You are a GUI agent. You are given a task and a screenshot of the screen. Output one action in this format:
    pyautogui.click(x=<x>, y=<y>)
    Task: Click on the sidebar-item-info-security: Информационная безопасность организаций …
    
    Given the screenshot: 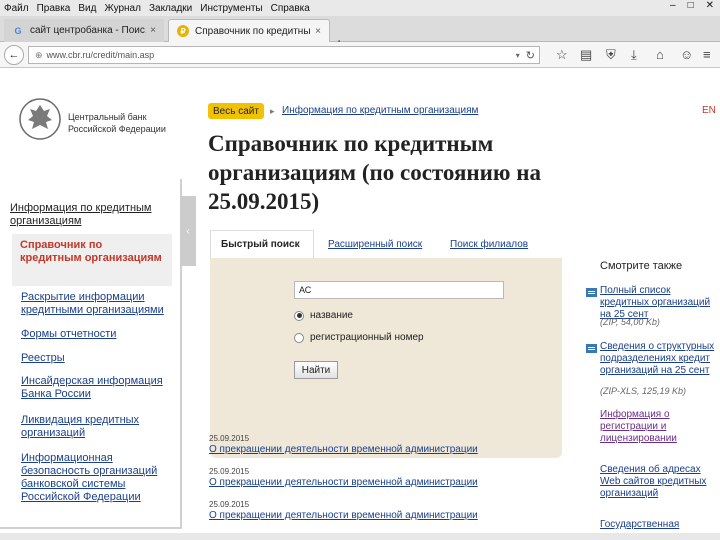 What is the action you would take?
    pyautogui.click(x=96, y=478)
    